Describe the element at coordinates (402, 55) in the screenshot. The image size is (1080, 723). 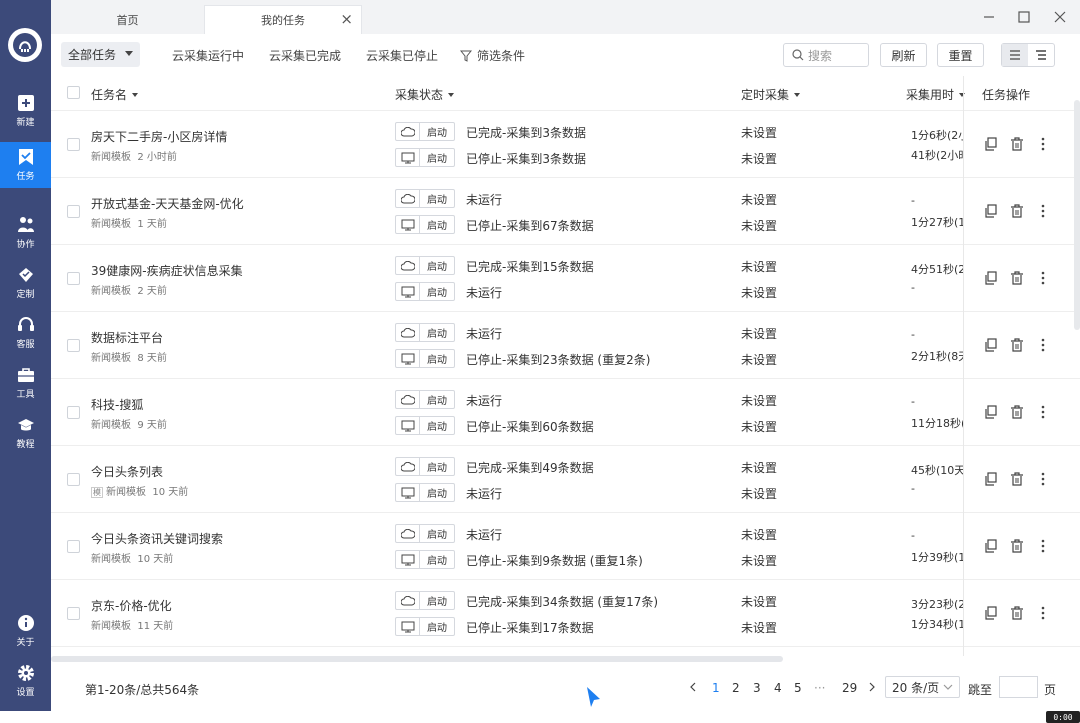
I see `filter-cloud-stopped: 云采集已停止` at that location.